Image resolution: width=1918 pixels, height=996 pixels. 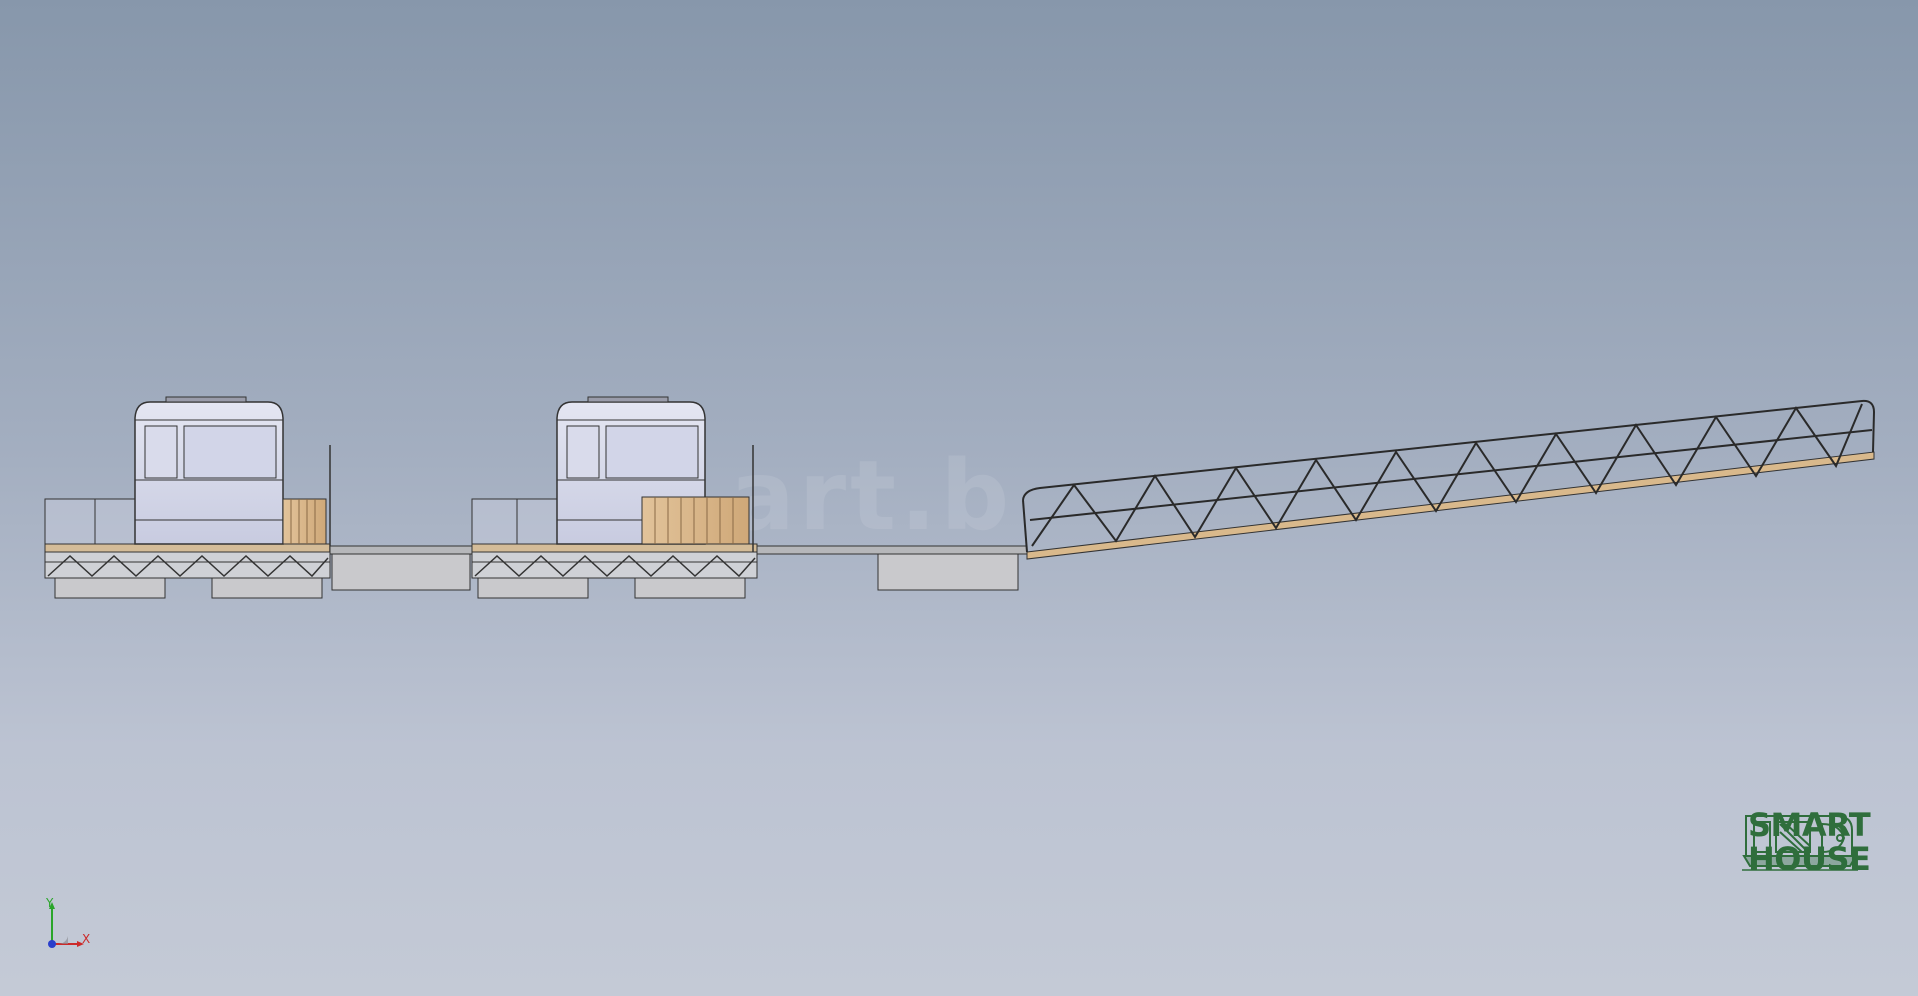 What do you see at coordinates (1800, 843) in the screenshot?
I see `house-sketch-icon` at bounding box center [1800, 843].